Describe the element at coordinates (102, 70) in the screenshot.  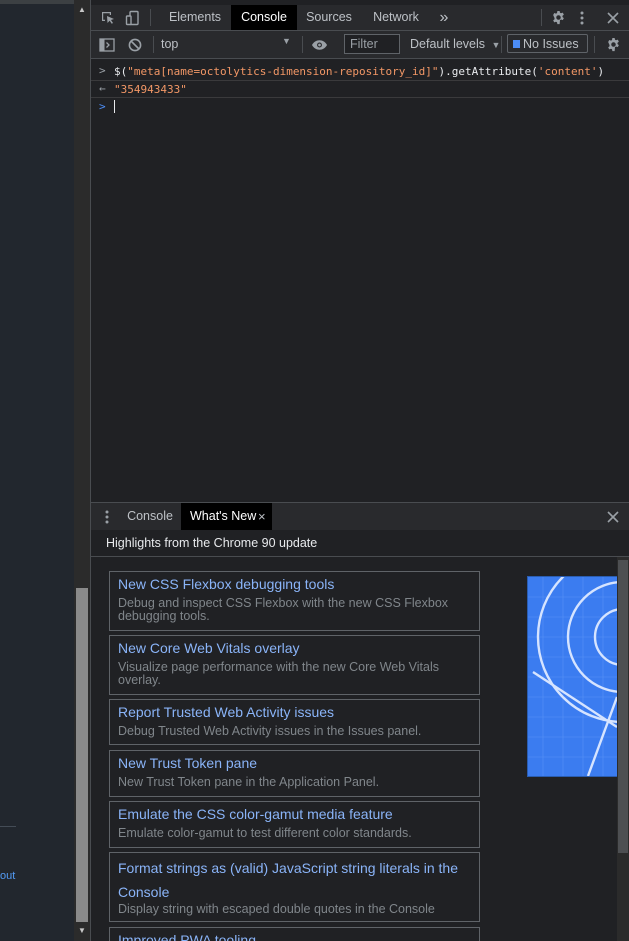
I see `input-prompt-icon: >` at that location.